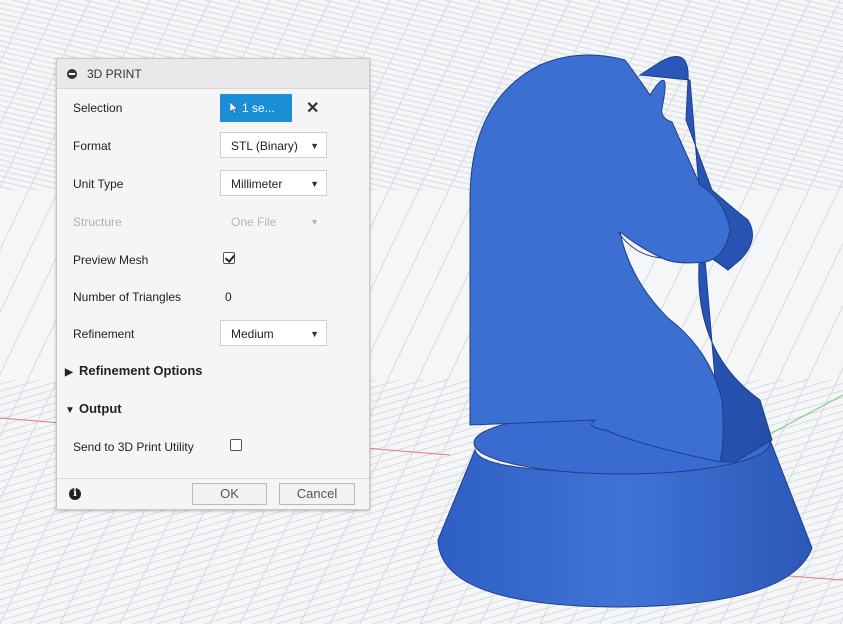 The width and height of the screenshot is (843, 624). I want to click on ok-button: OK, so click(229, 494).